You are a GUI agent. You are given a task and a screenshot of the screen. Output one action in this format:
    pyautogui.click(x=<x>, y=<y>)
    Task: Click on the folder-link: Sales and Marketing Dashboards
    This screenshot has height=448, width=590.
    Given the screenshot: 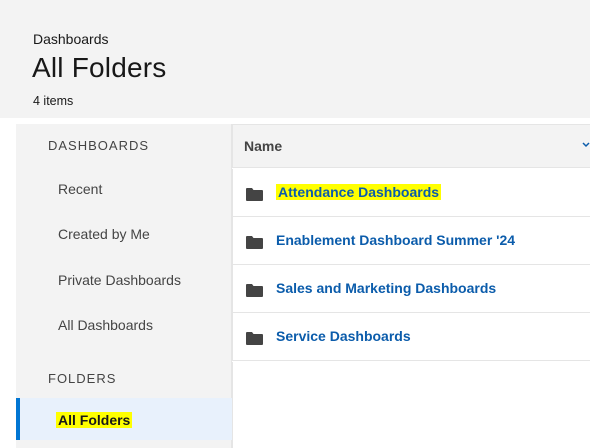 What is the action you would take?
    pyautogui.click(x=386, y=288)
    